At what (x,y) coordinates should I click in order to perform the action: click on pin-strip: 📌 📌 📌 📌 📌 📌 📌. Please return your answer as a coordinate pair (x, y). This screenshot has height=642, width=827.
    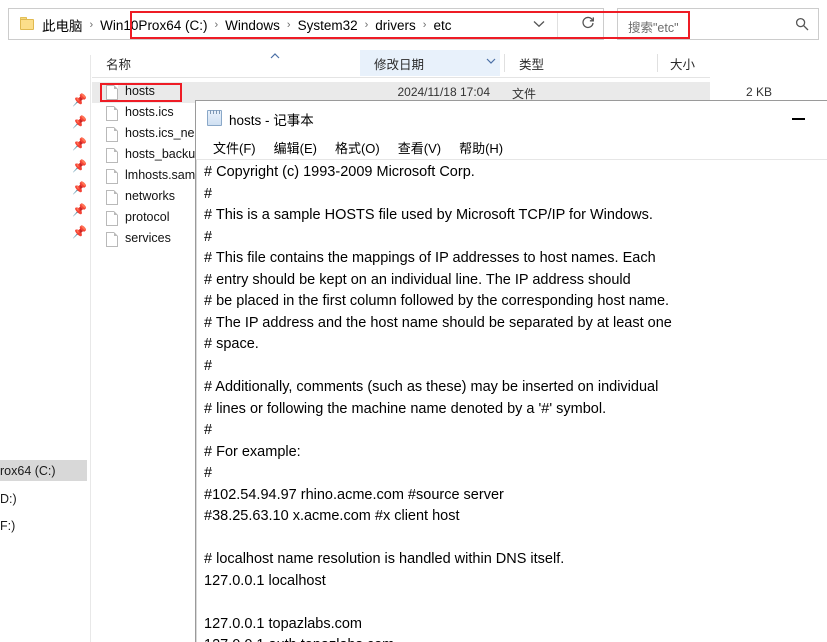
    Looking at the image, I should click on (45, 255).